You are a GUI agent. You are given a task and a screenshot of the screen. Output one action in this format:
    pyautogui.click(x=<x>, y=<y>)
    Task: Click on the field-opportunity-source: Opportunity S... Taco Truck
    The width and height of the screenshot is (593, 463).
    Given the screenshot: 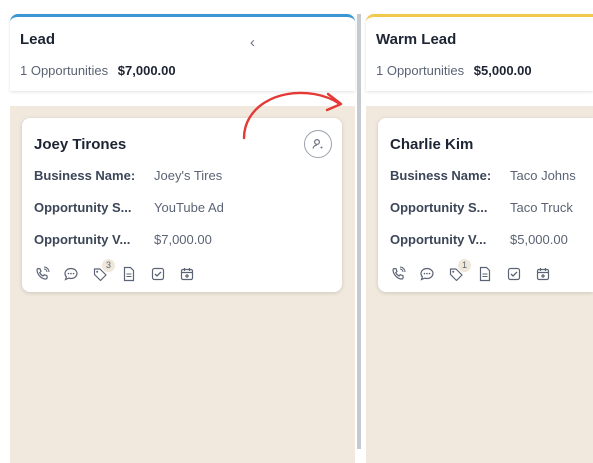 What is the action you would take?
    pyautogui.click(x=481, y=207)
    